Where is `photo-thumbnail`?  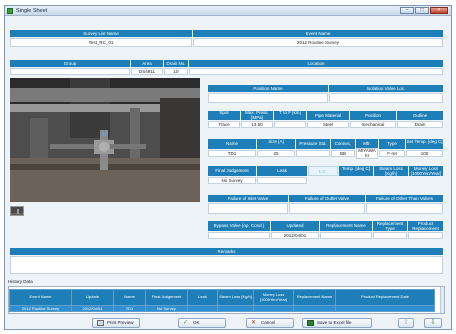
photo-thumbnail is located at coordinates (17, 211).